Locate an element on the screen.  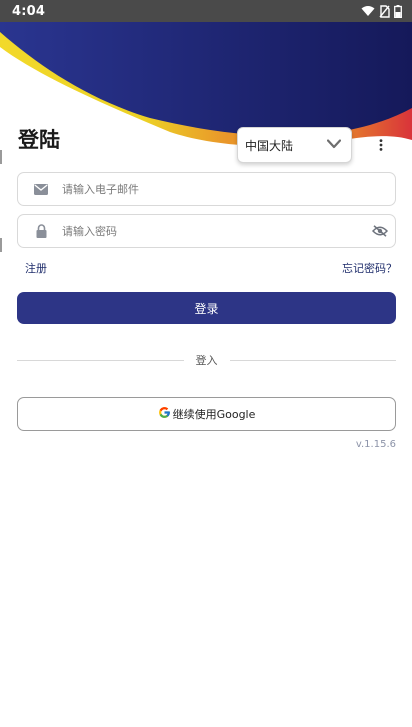
eye-off-icon is located at coordinates (380, 231).